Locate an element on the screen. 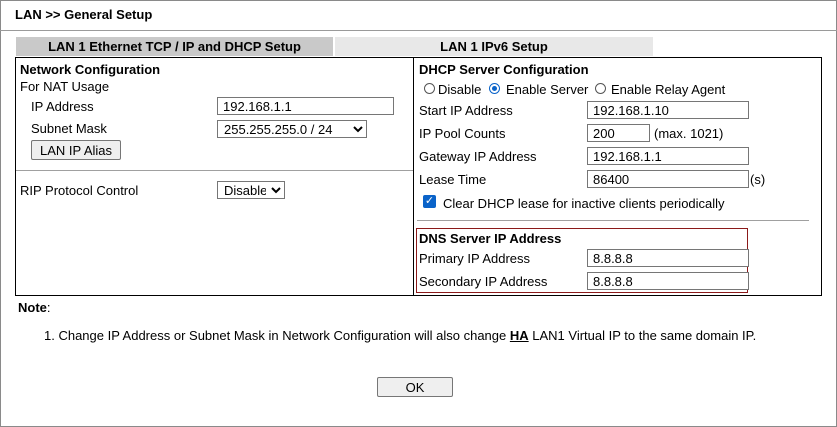 The width and height of the screenshot is (837, 427). gateway-ip-label: Gateway IP Address is located at coordinates (478, 156).